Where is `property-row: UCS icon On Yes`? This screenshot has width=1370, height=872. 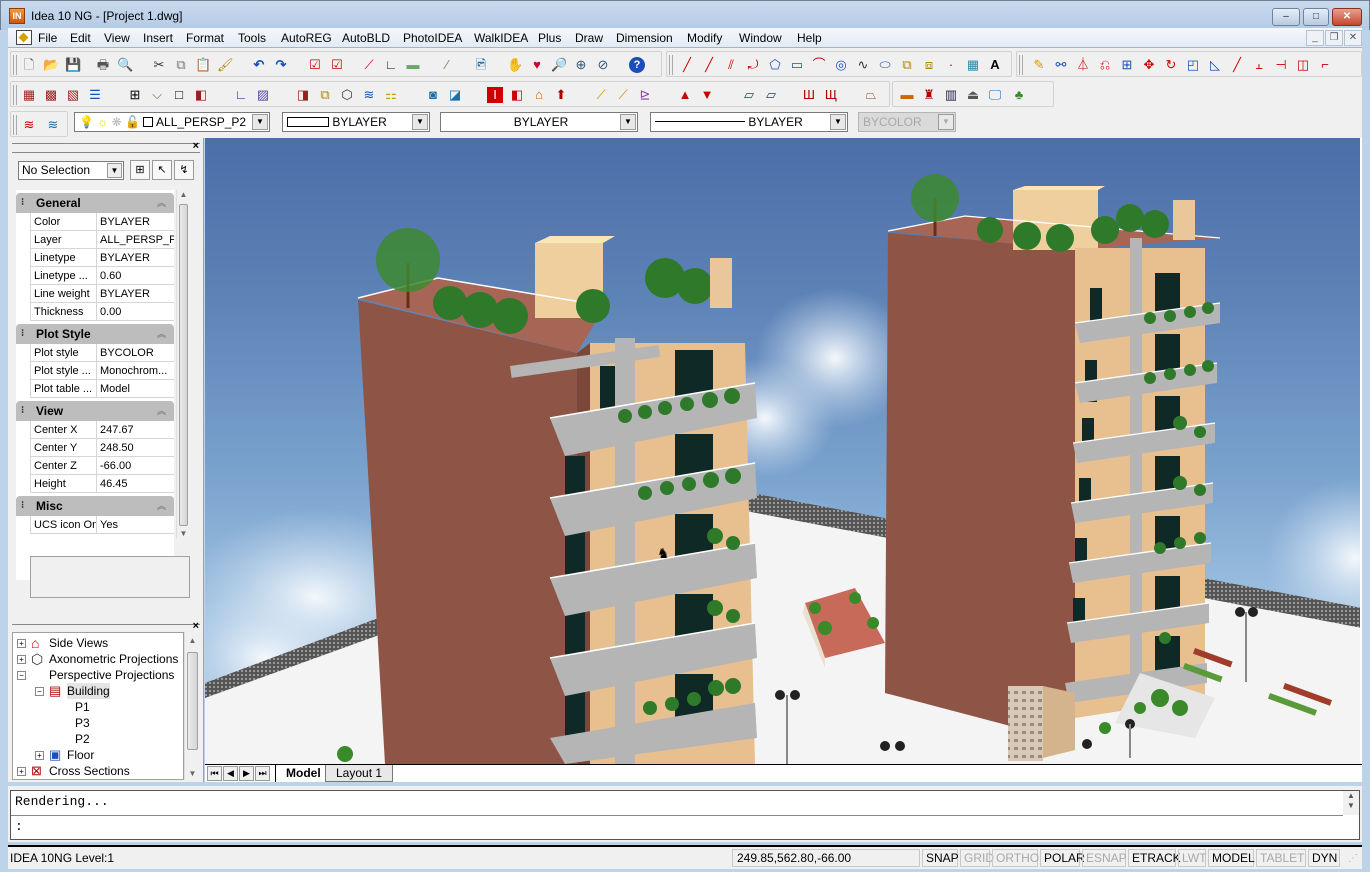
property-row: UCS icon On Yes is located at coordinates (102, 525).